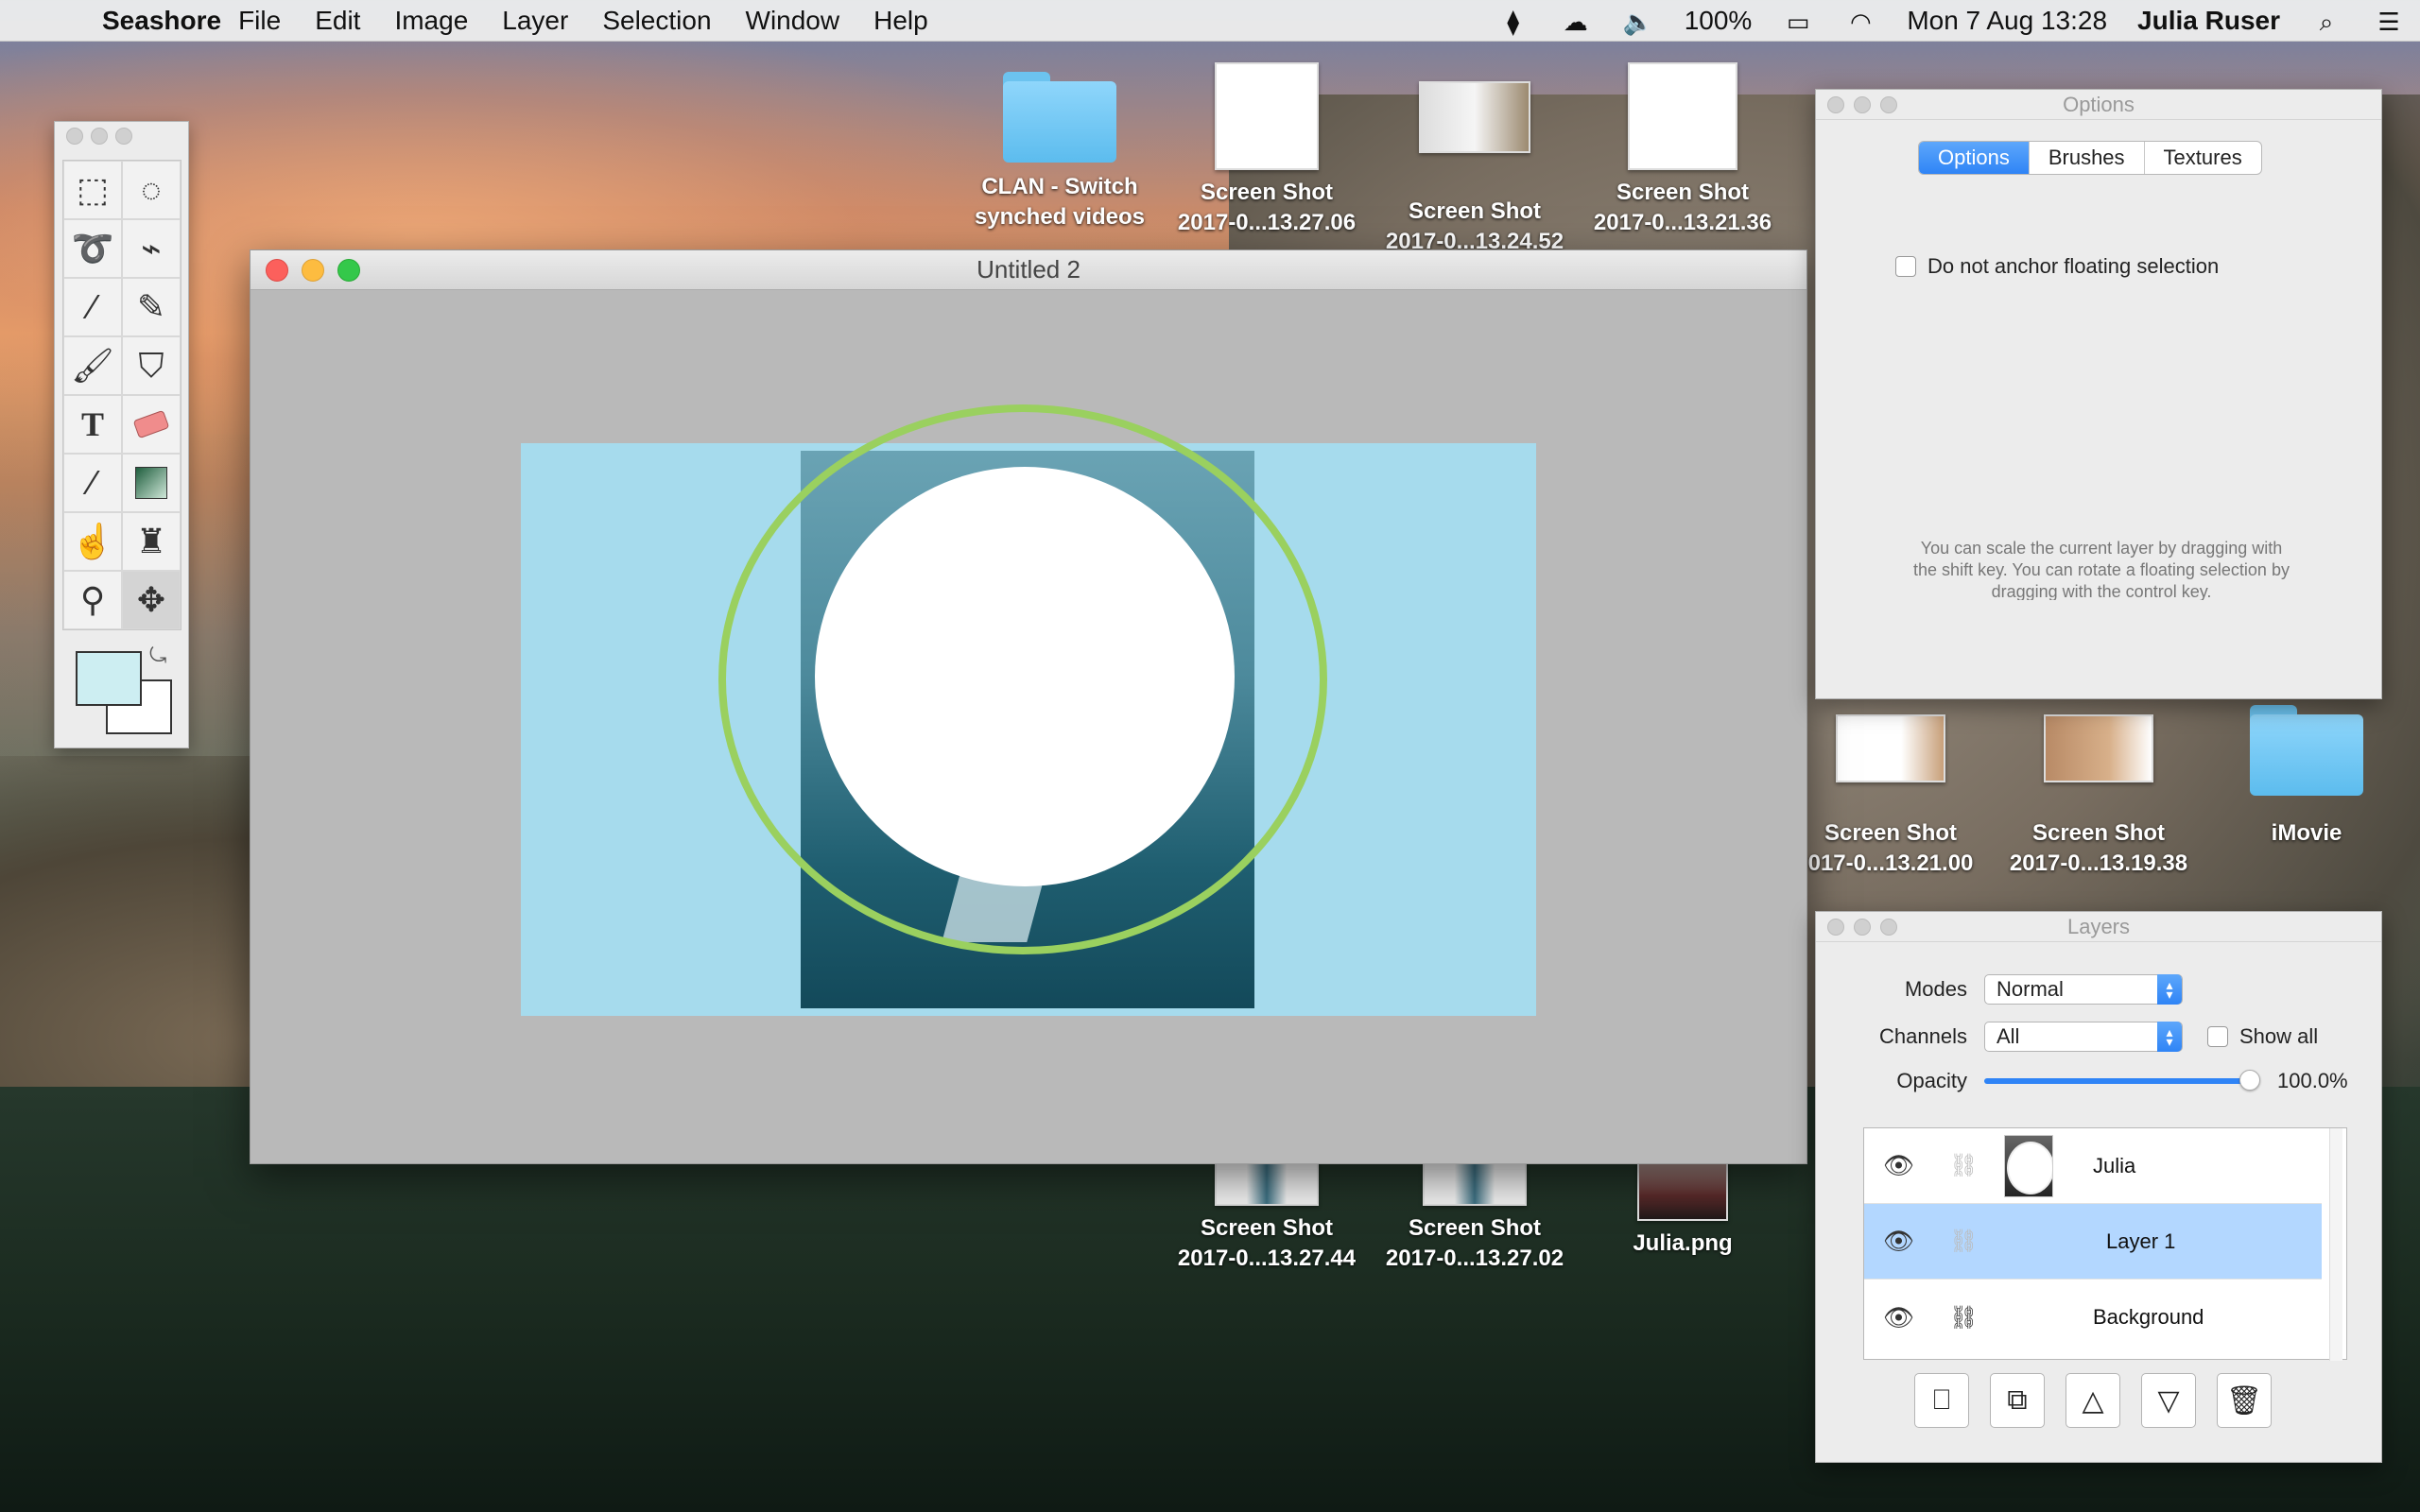 The image size is (2420, 1512). What do you see at coordinates (2098, 105) in the screenshot?
I see `options-titlebar: Options` at bounding box center [2098, 105].